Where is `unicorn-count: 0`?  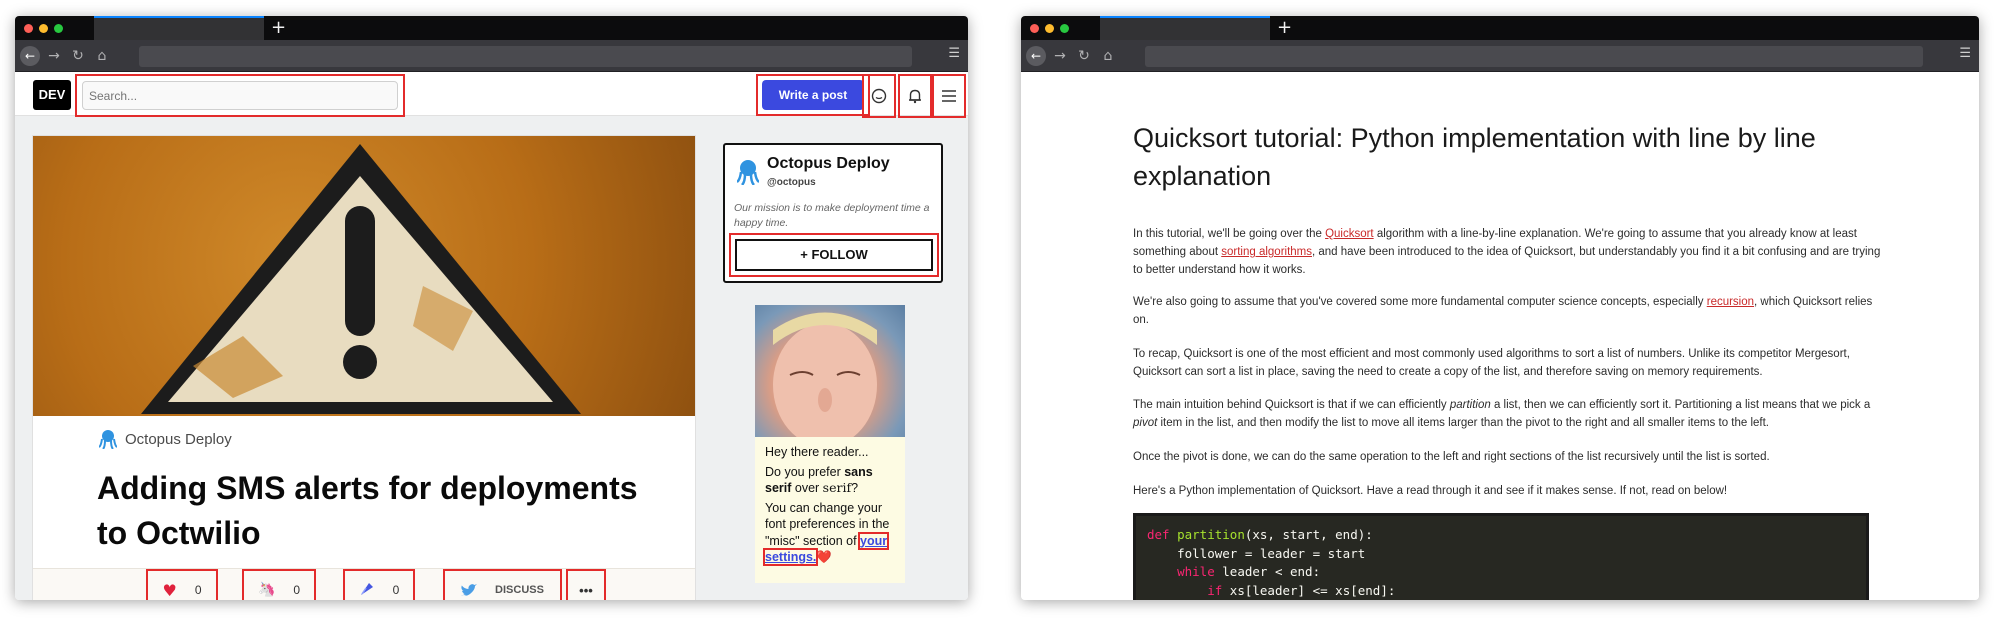 unicorn-count: 0 is located at coordinates (297, 590).